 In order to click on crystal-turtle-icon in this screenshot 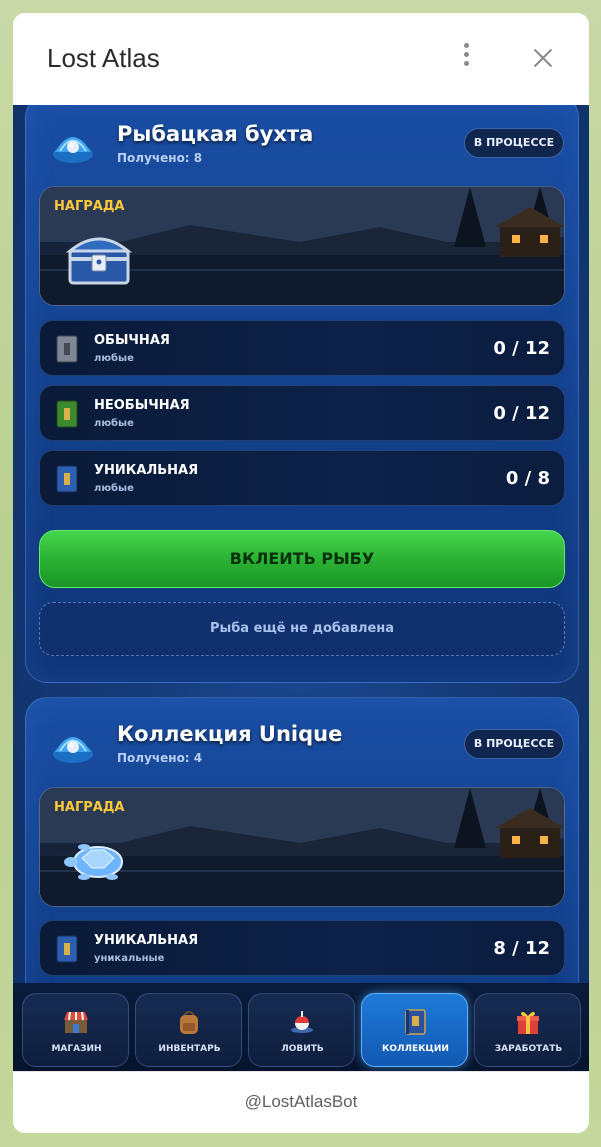, I will do `click(93, 862)`.